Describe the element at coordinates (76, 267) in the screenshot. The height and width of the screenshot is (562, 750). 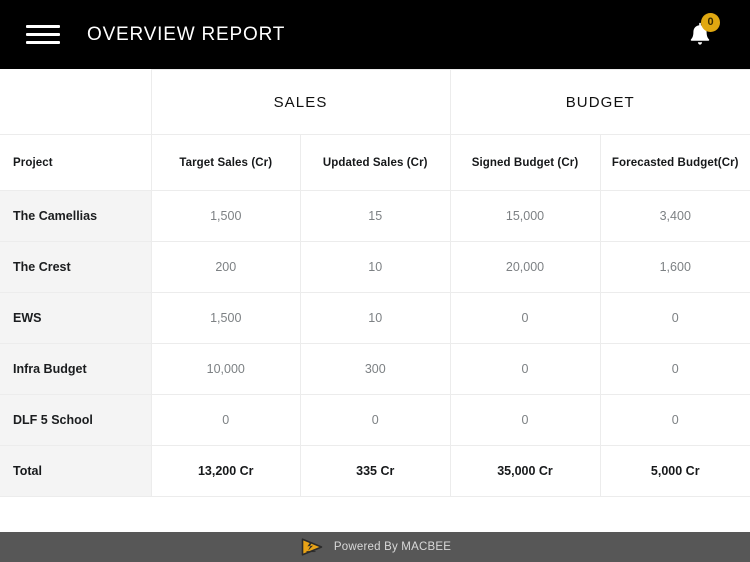
I see `row-label: The Crest` at that location.